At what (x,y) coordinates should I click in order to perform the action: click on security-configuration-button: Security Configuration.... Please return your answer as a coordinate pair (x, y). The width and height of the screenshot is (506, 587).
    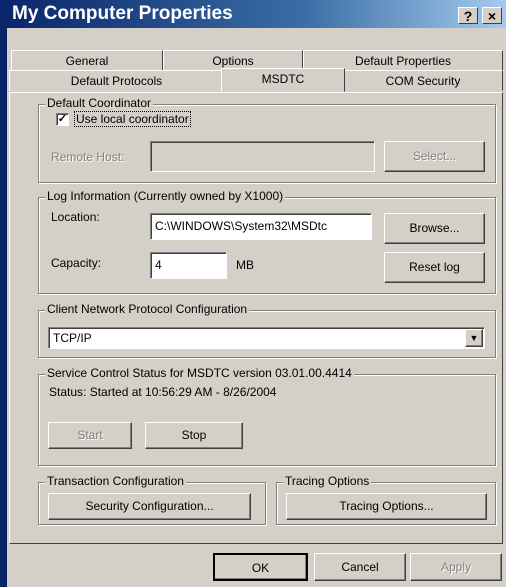
    Looking at the image, I should click on (149, 506).